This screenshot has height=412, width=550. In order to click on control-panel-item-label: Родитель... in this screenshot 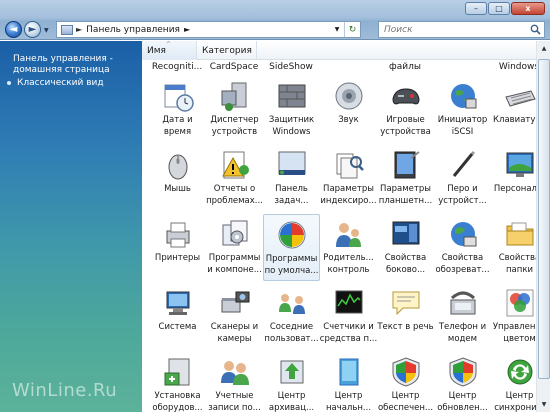, I will do `click(349, 258)`.